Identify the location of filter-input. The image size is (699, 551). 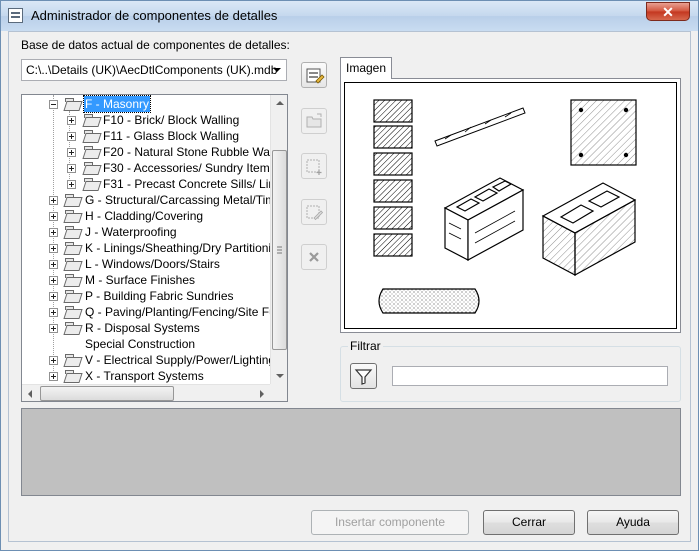
(530, 376).